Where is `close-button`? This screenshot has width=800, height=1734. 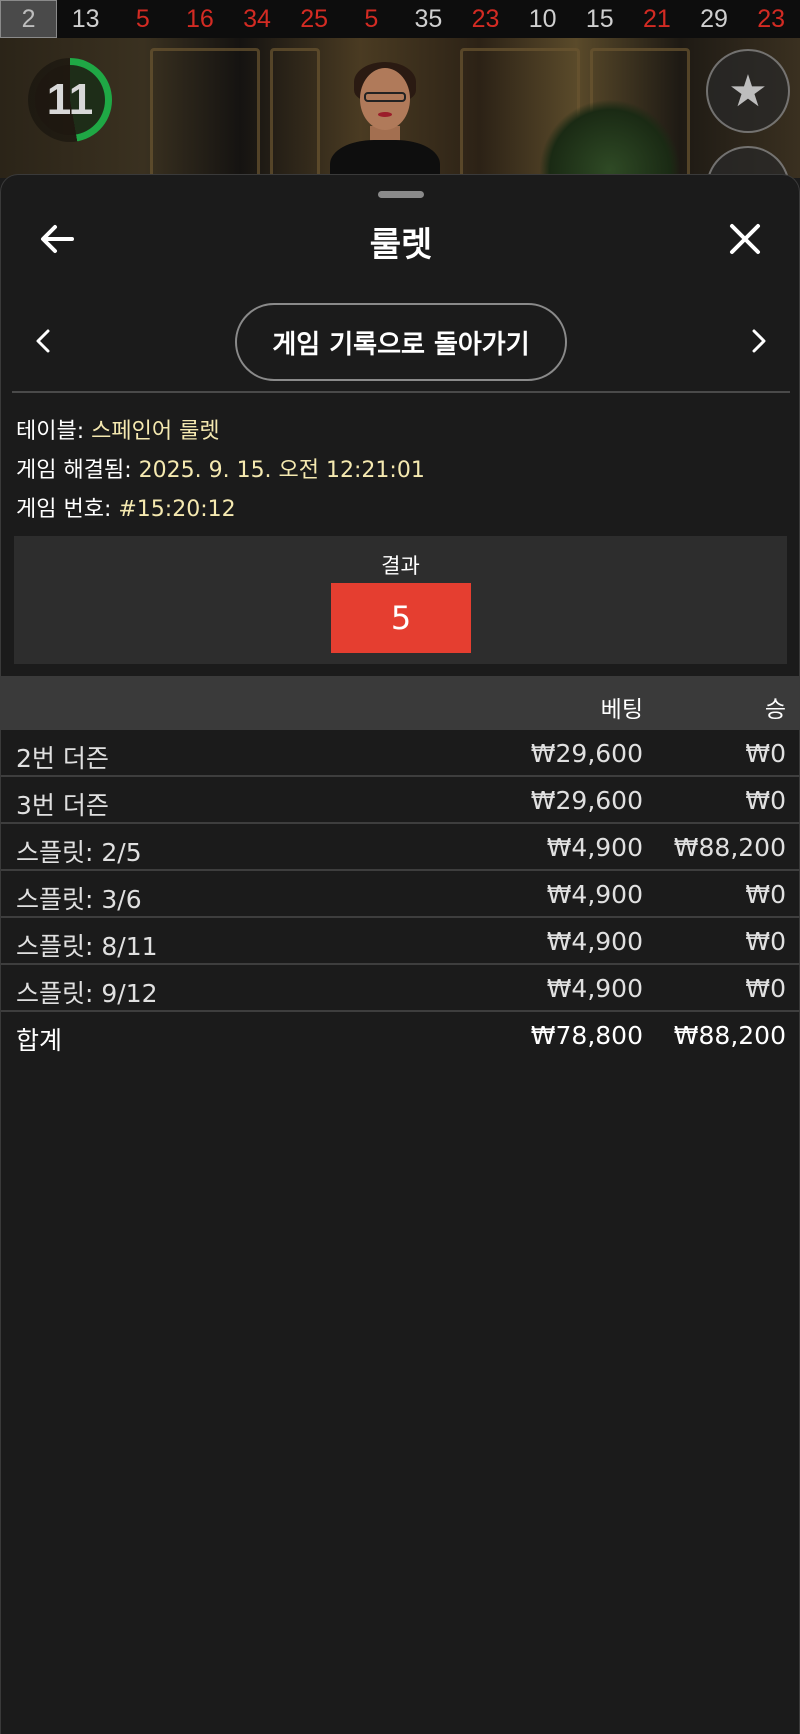
close-button is located at coordinates (745, 239).